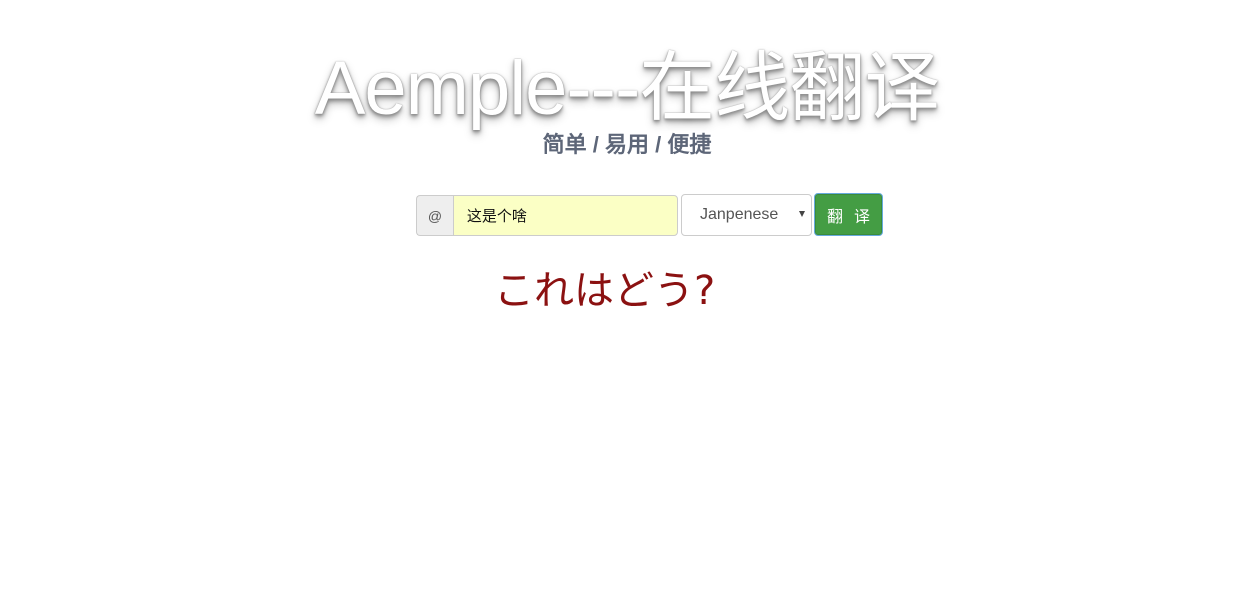 This screenshot has width=1246, height=598. What do you see at coordinates (802, 214) in the screenshot?
I see `chevron-down-icon` at bounding box center [802, 214].